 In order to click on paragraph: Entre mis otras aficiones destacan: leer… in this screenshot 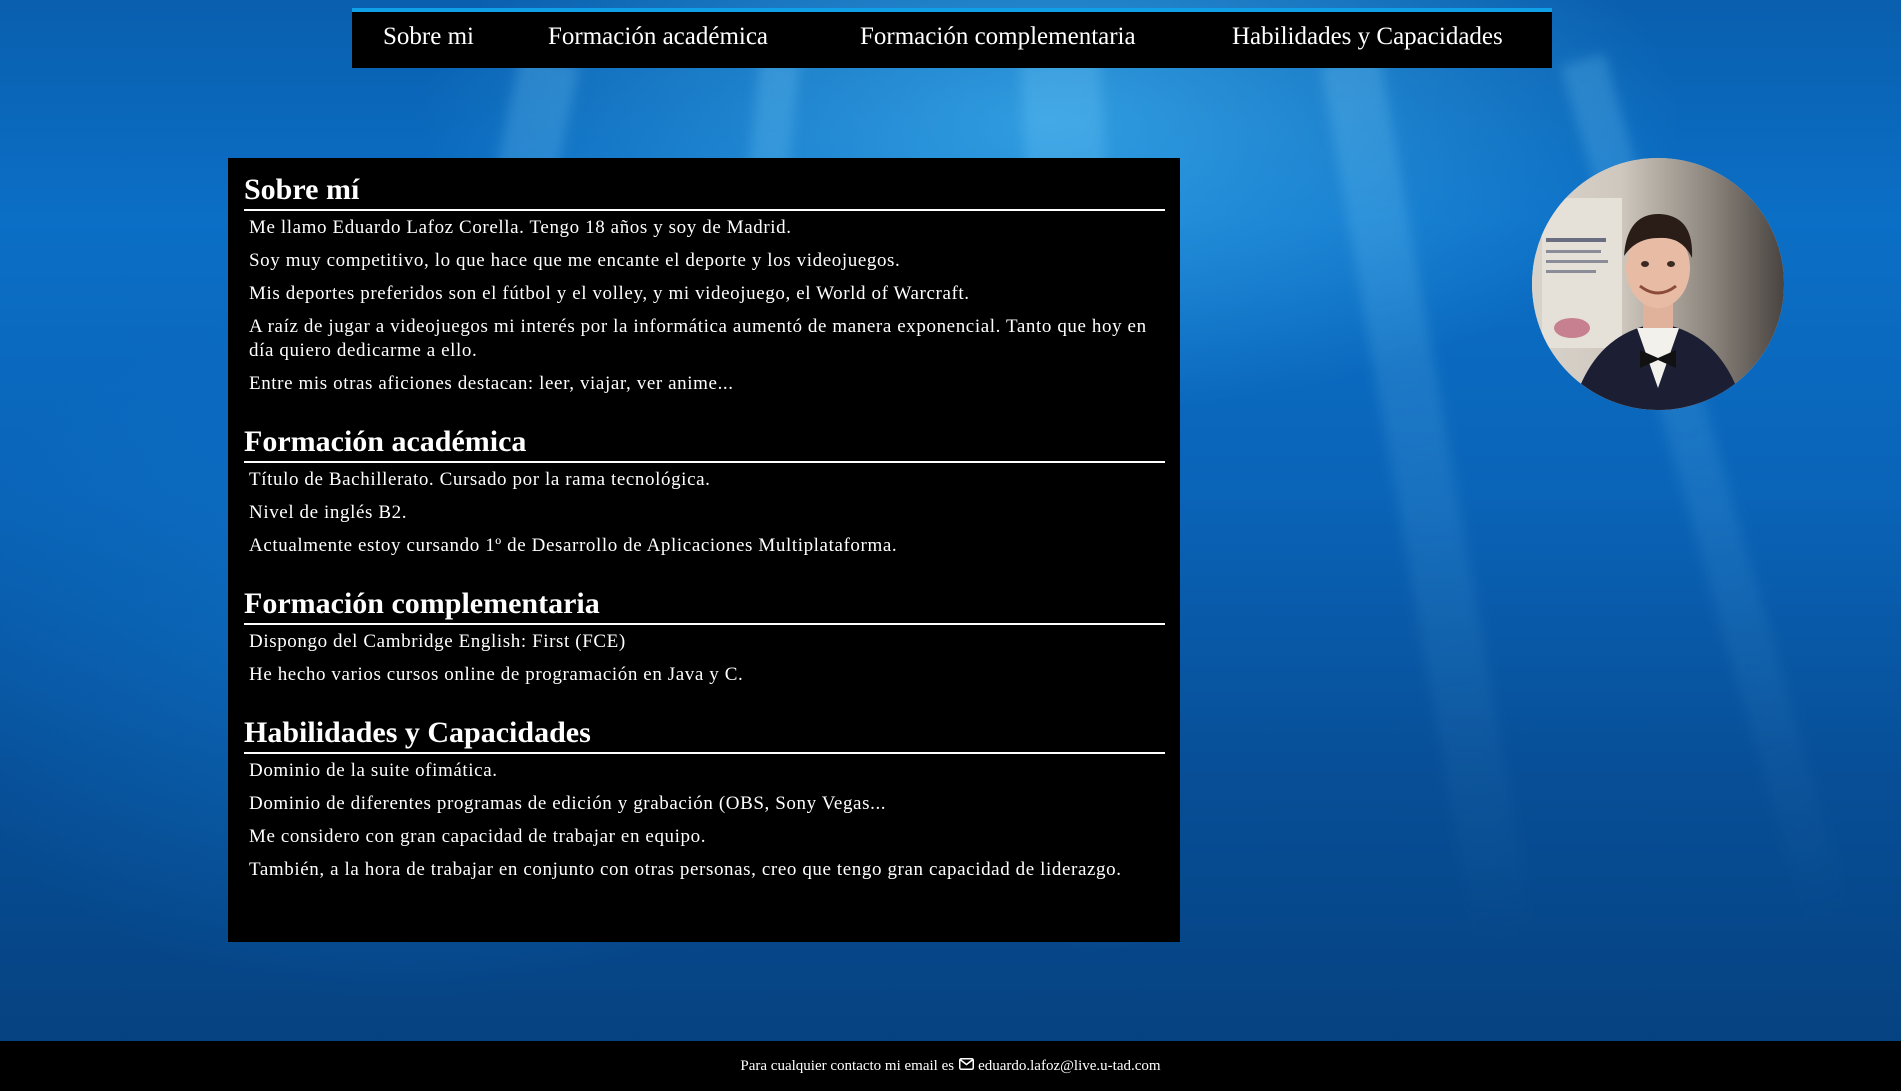, I will do `click(491, 383)`.